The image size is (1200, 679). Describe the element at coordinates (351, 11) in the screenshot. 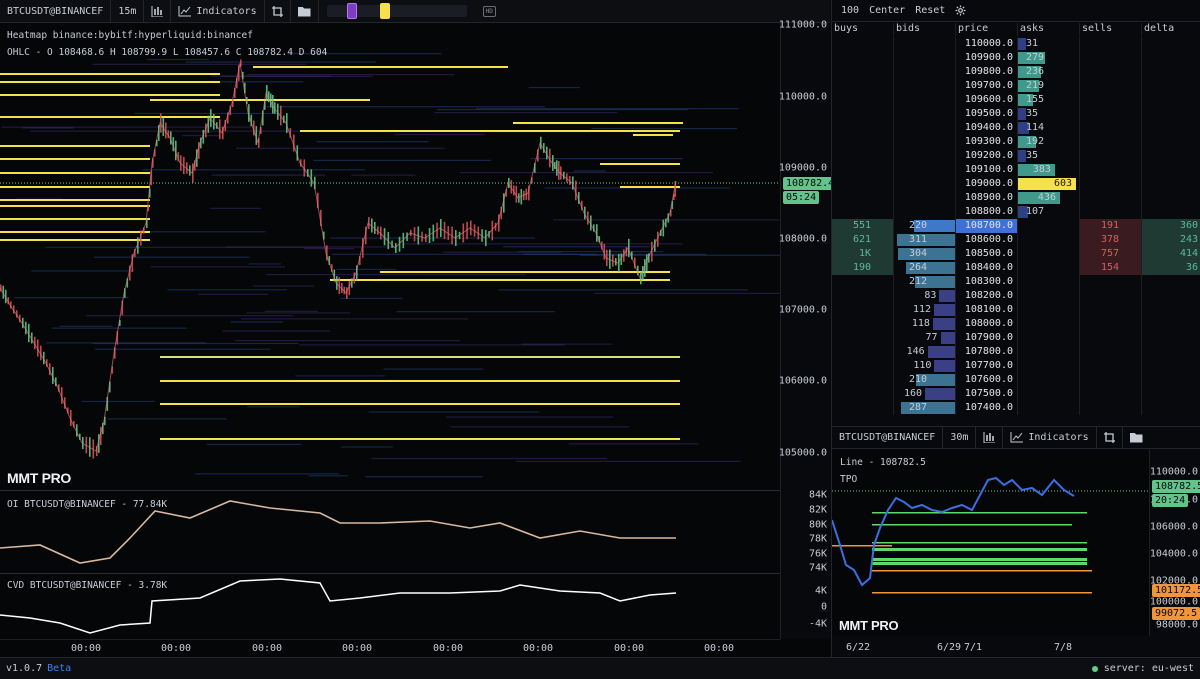

I see `range-start-handle` at that location.